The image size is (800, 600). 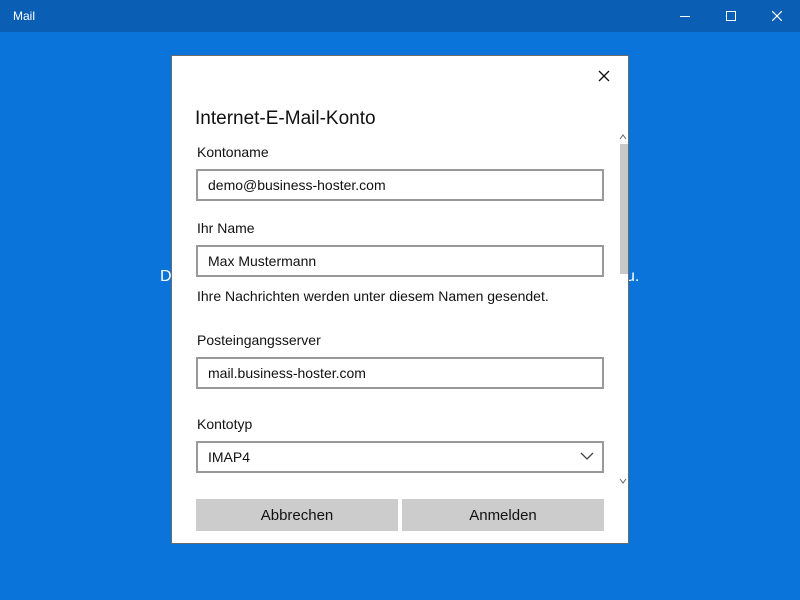 I want to click on maximize-button, so click(x=731, y=16).